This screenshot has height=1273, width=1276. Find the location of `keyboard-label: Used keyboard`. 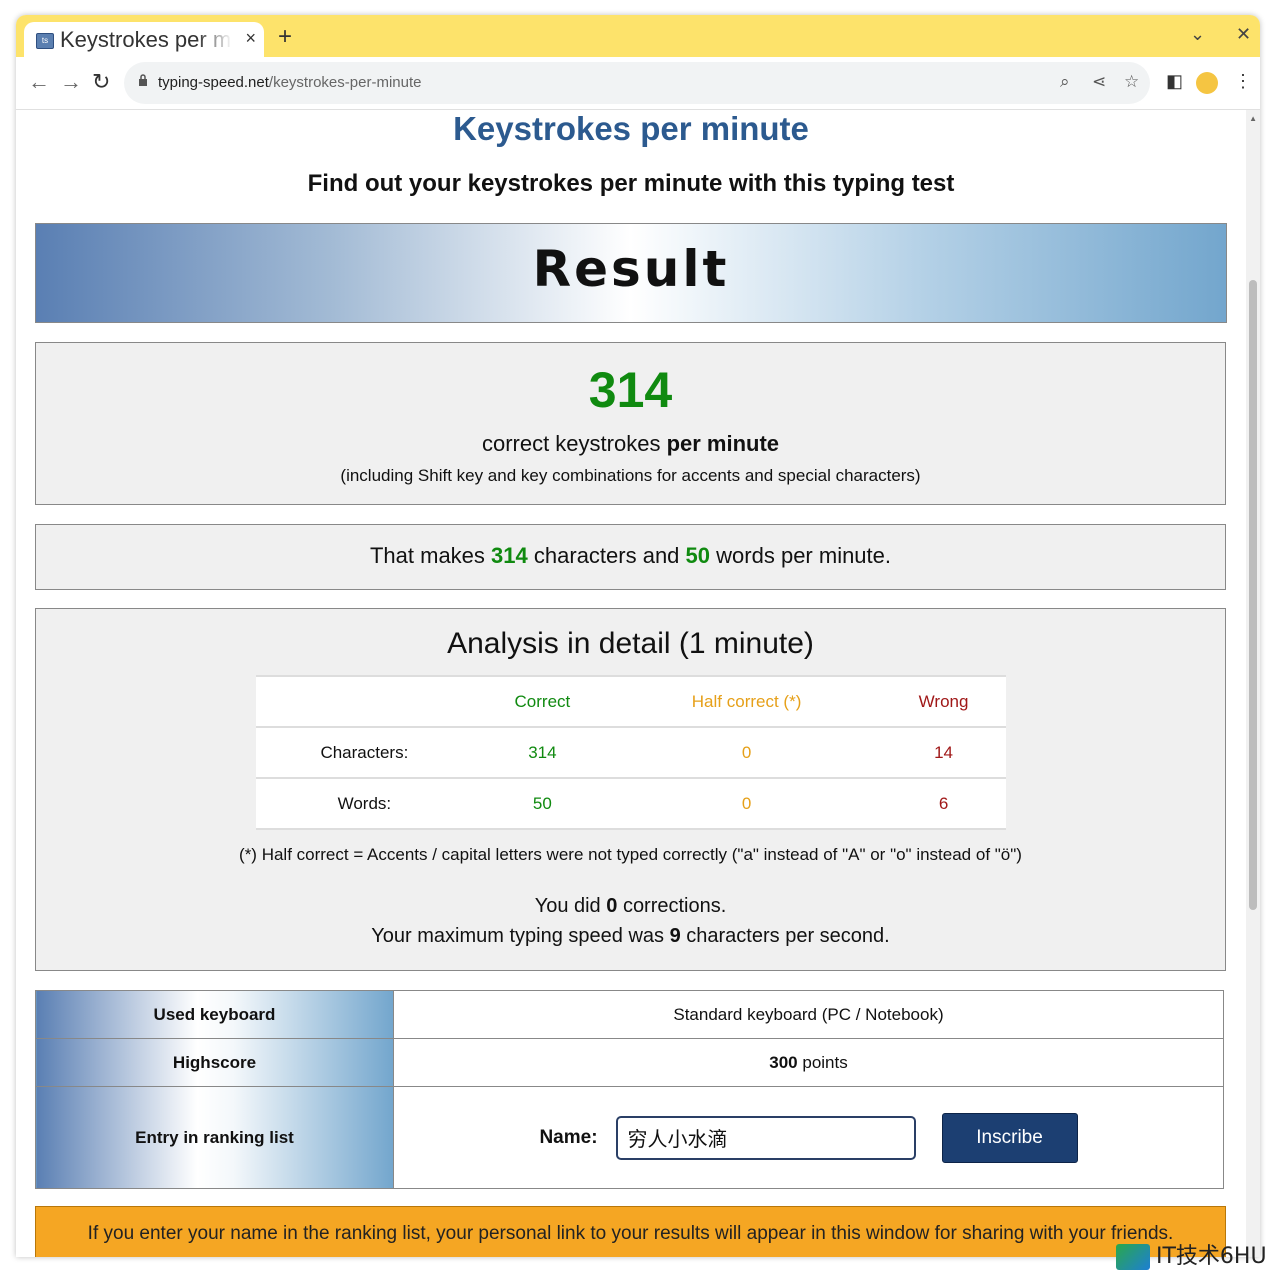

keyboard-label: Used keyboard is located at coordinates (214, 1014).